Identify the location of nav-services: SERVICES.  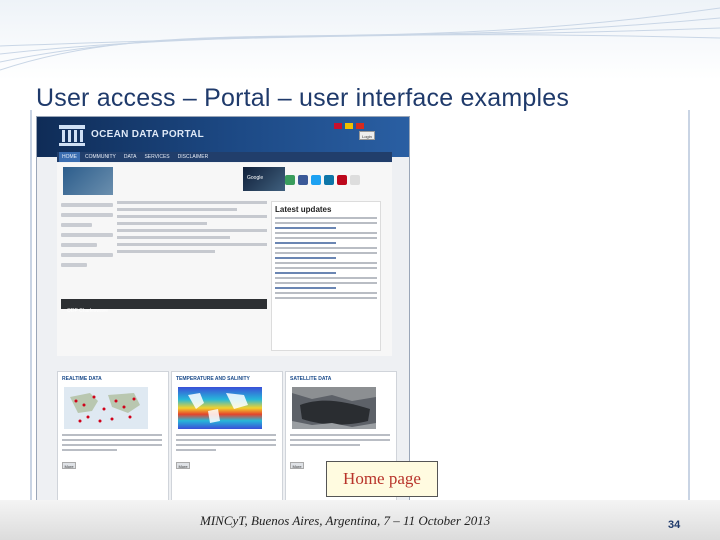
(156, 157).